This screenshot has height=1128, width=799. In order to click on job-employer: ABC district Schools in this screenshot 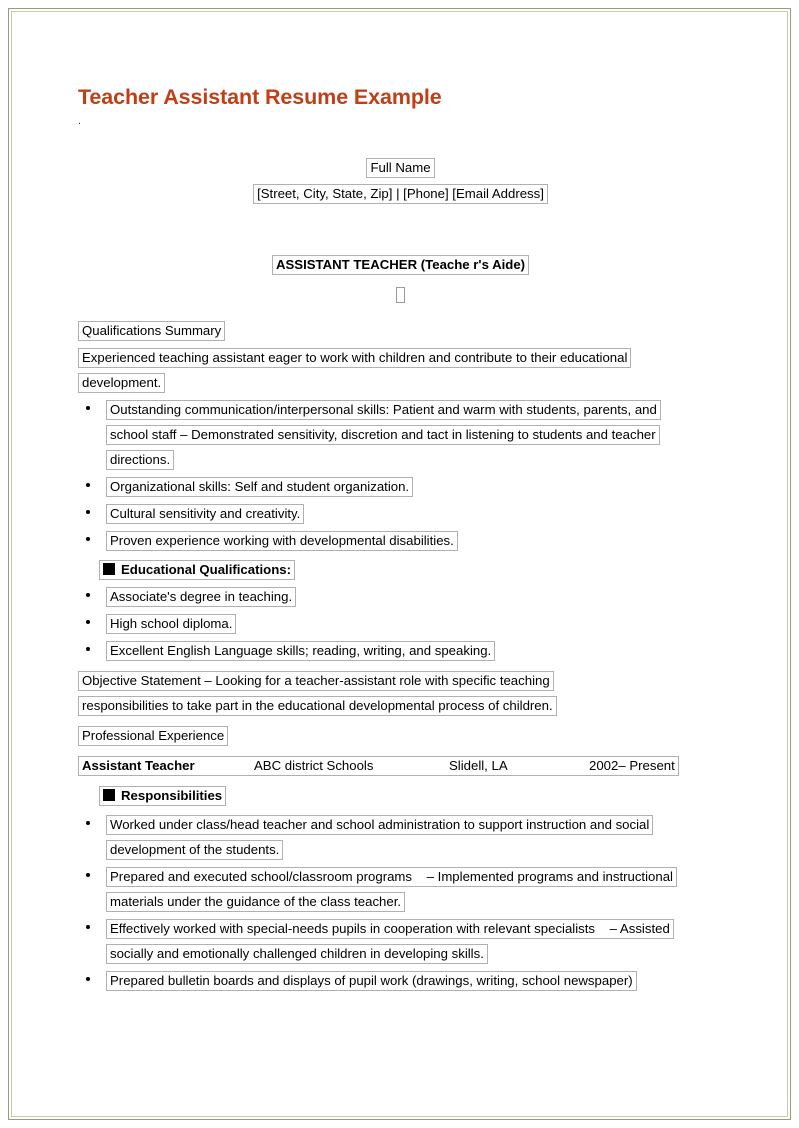, I will do `click(314, 765)`.